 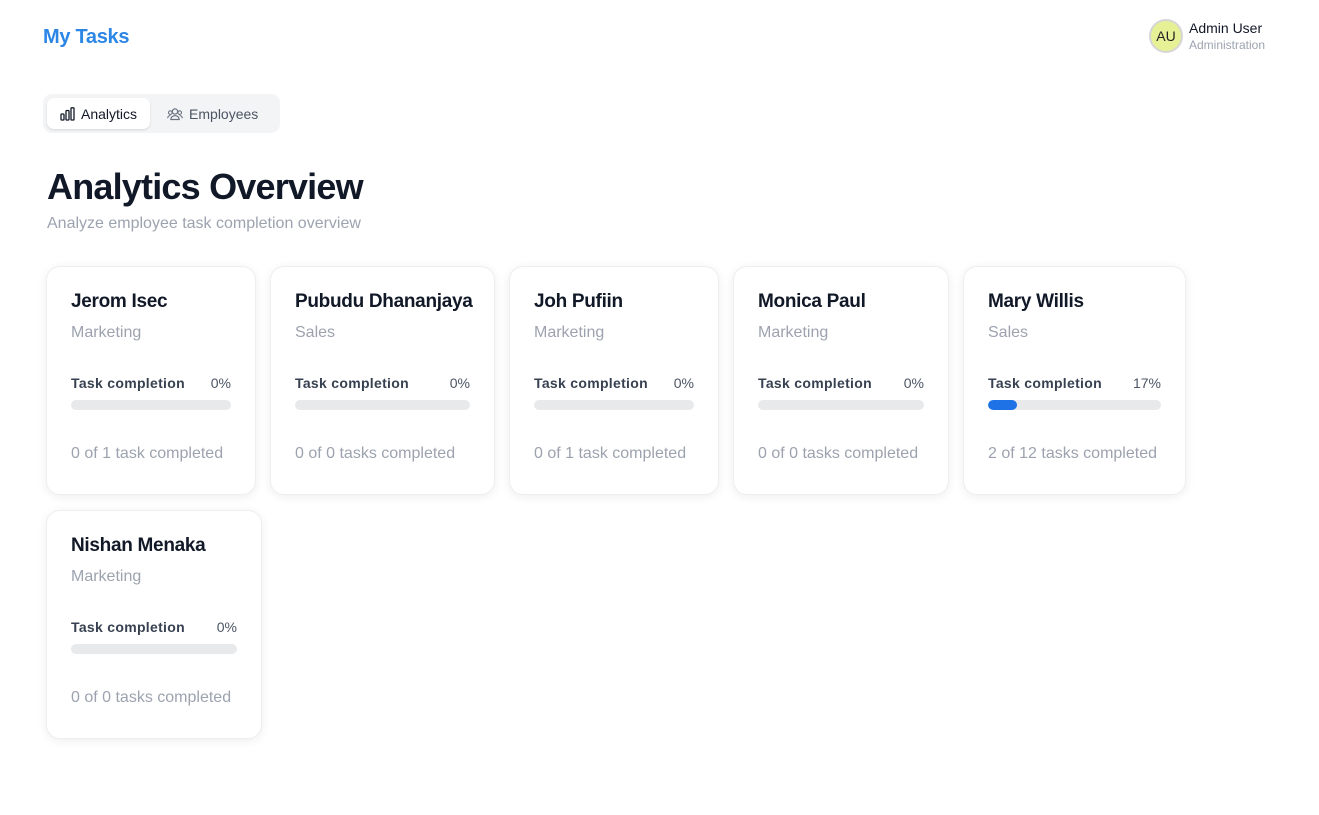 What do you see at coordinates (1226, 27) in the screenshot?
I see `user-name: Admin User` at bounding box center [1226, 27].